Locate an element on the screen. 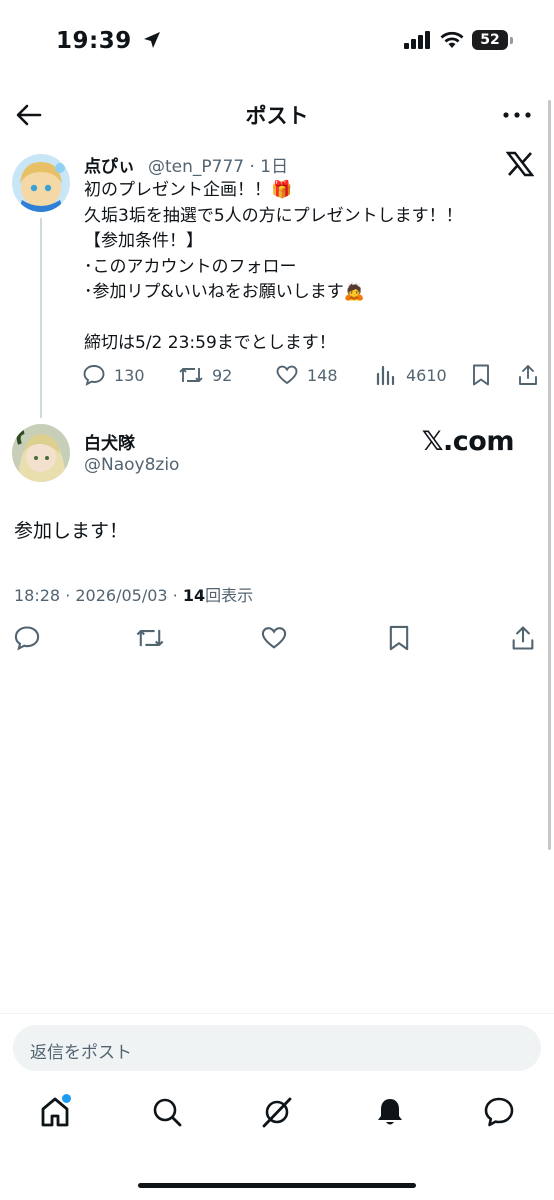  message-bubble-icon is located at coordinates (499, 1112).